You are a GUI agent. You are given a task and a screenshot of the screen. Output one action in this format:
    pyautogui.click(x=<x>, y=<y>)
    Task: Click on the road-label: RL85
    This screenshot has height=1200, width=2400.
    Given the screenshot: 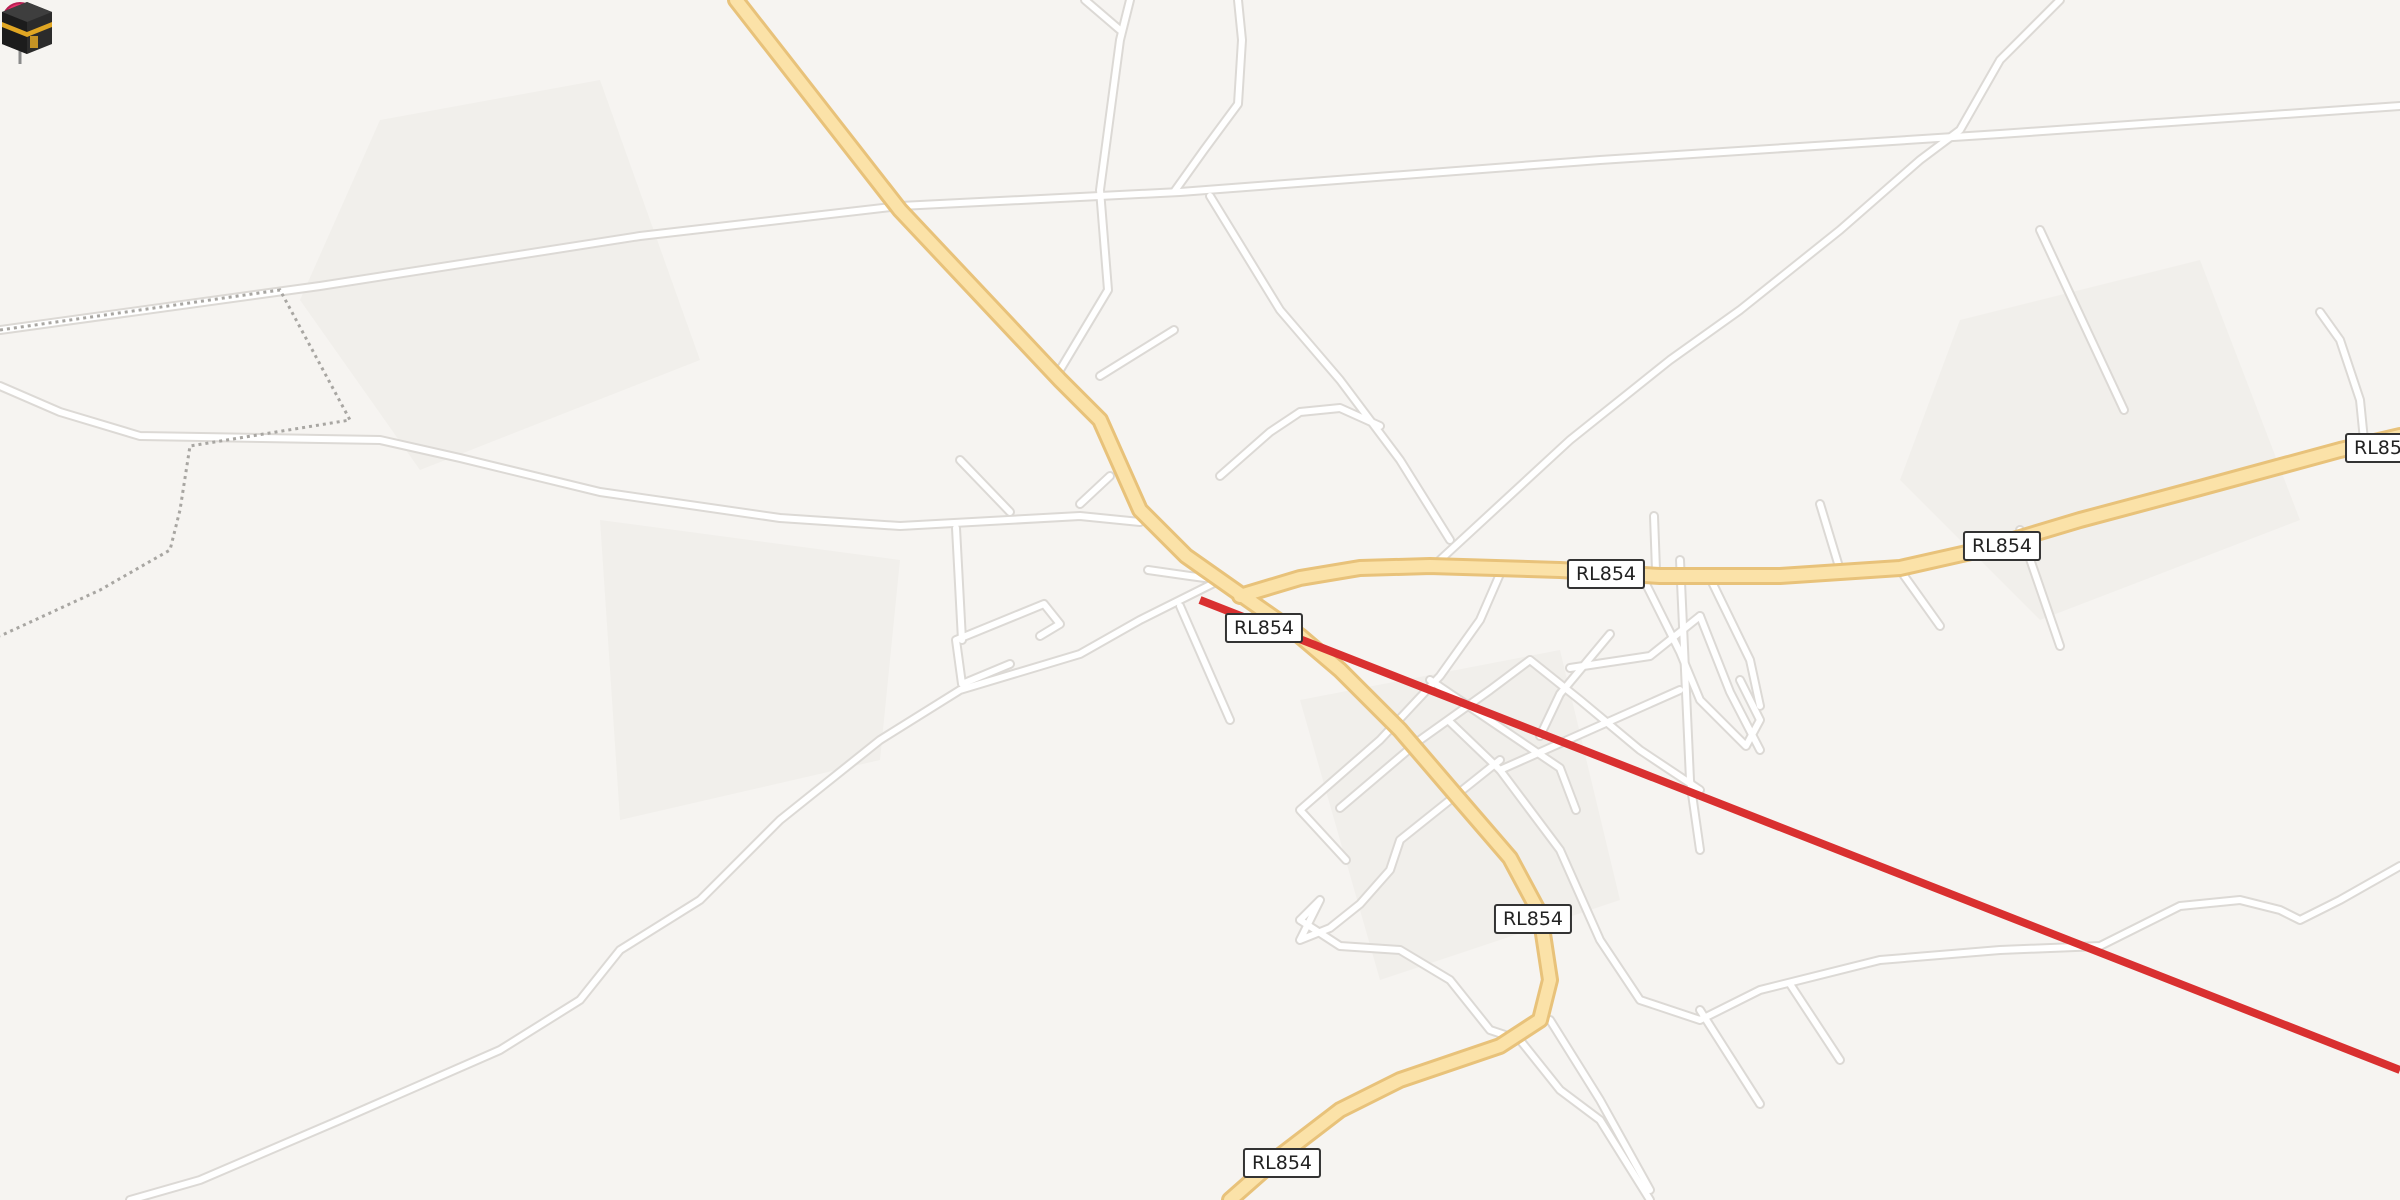 What is the action you would take?
    pyautogui.click(x=2372, y=448)
    